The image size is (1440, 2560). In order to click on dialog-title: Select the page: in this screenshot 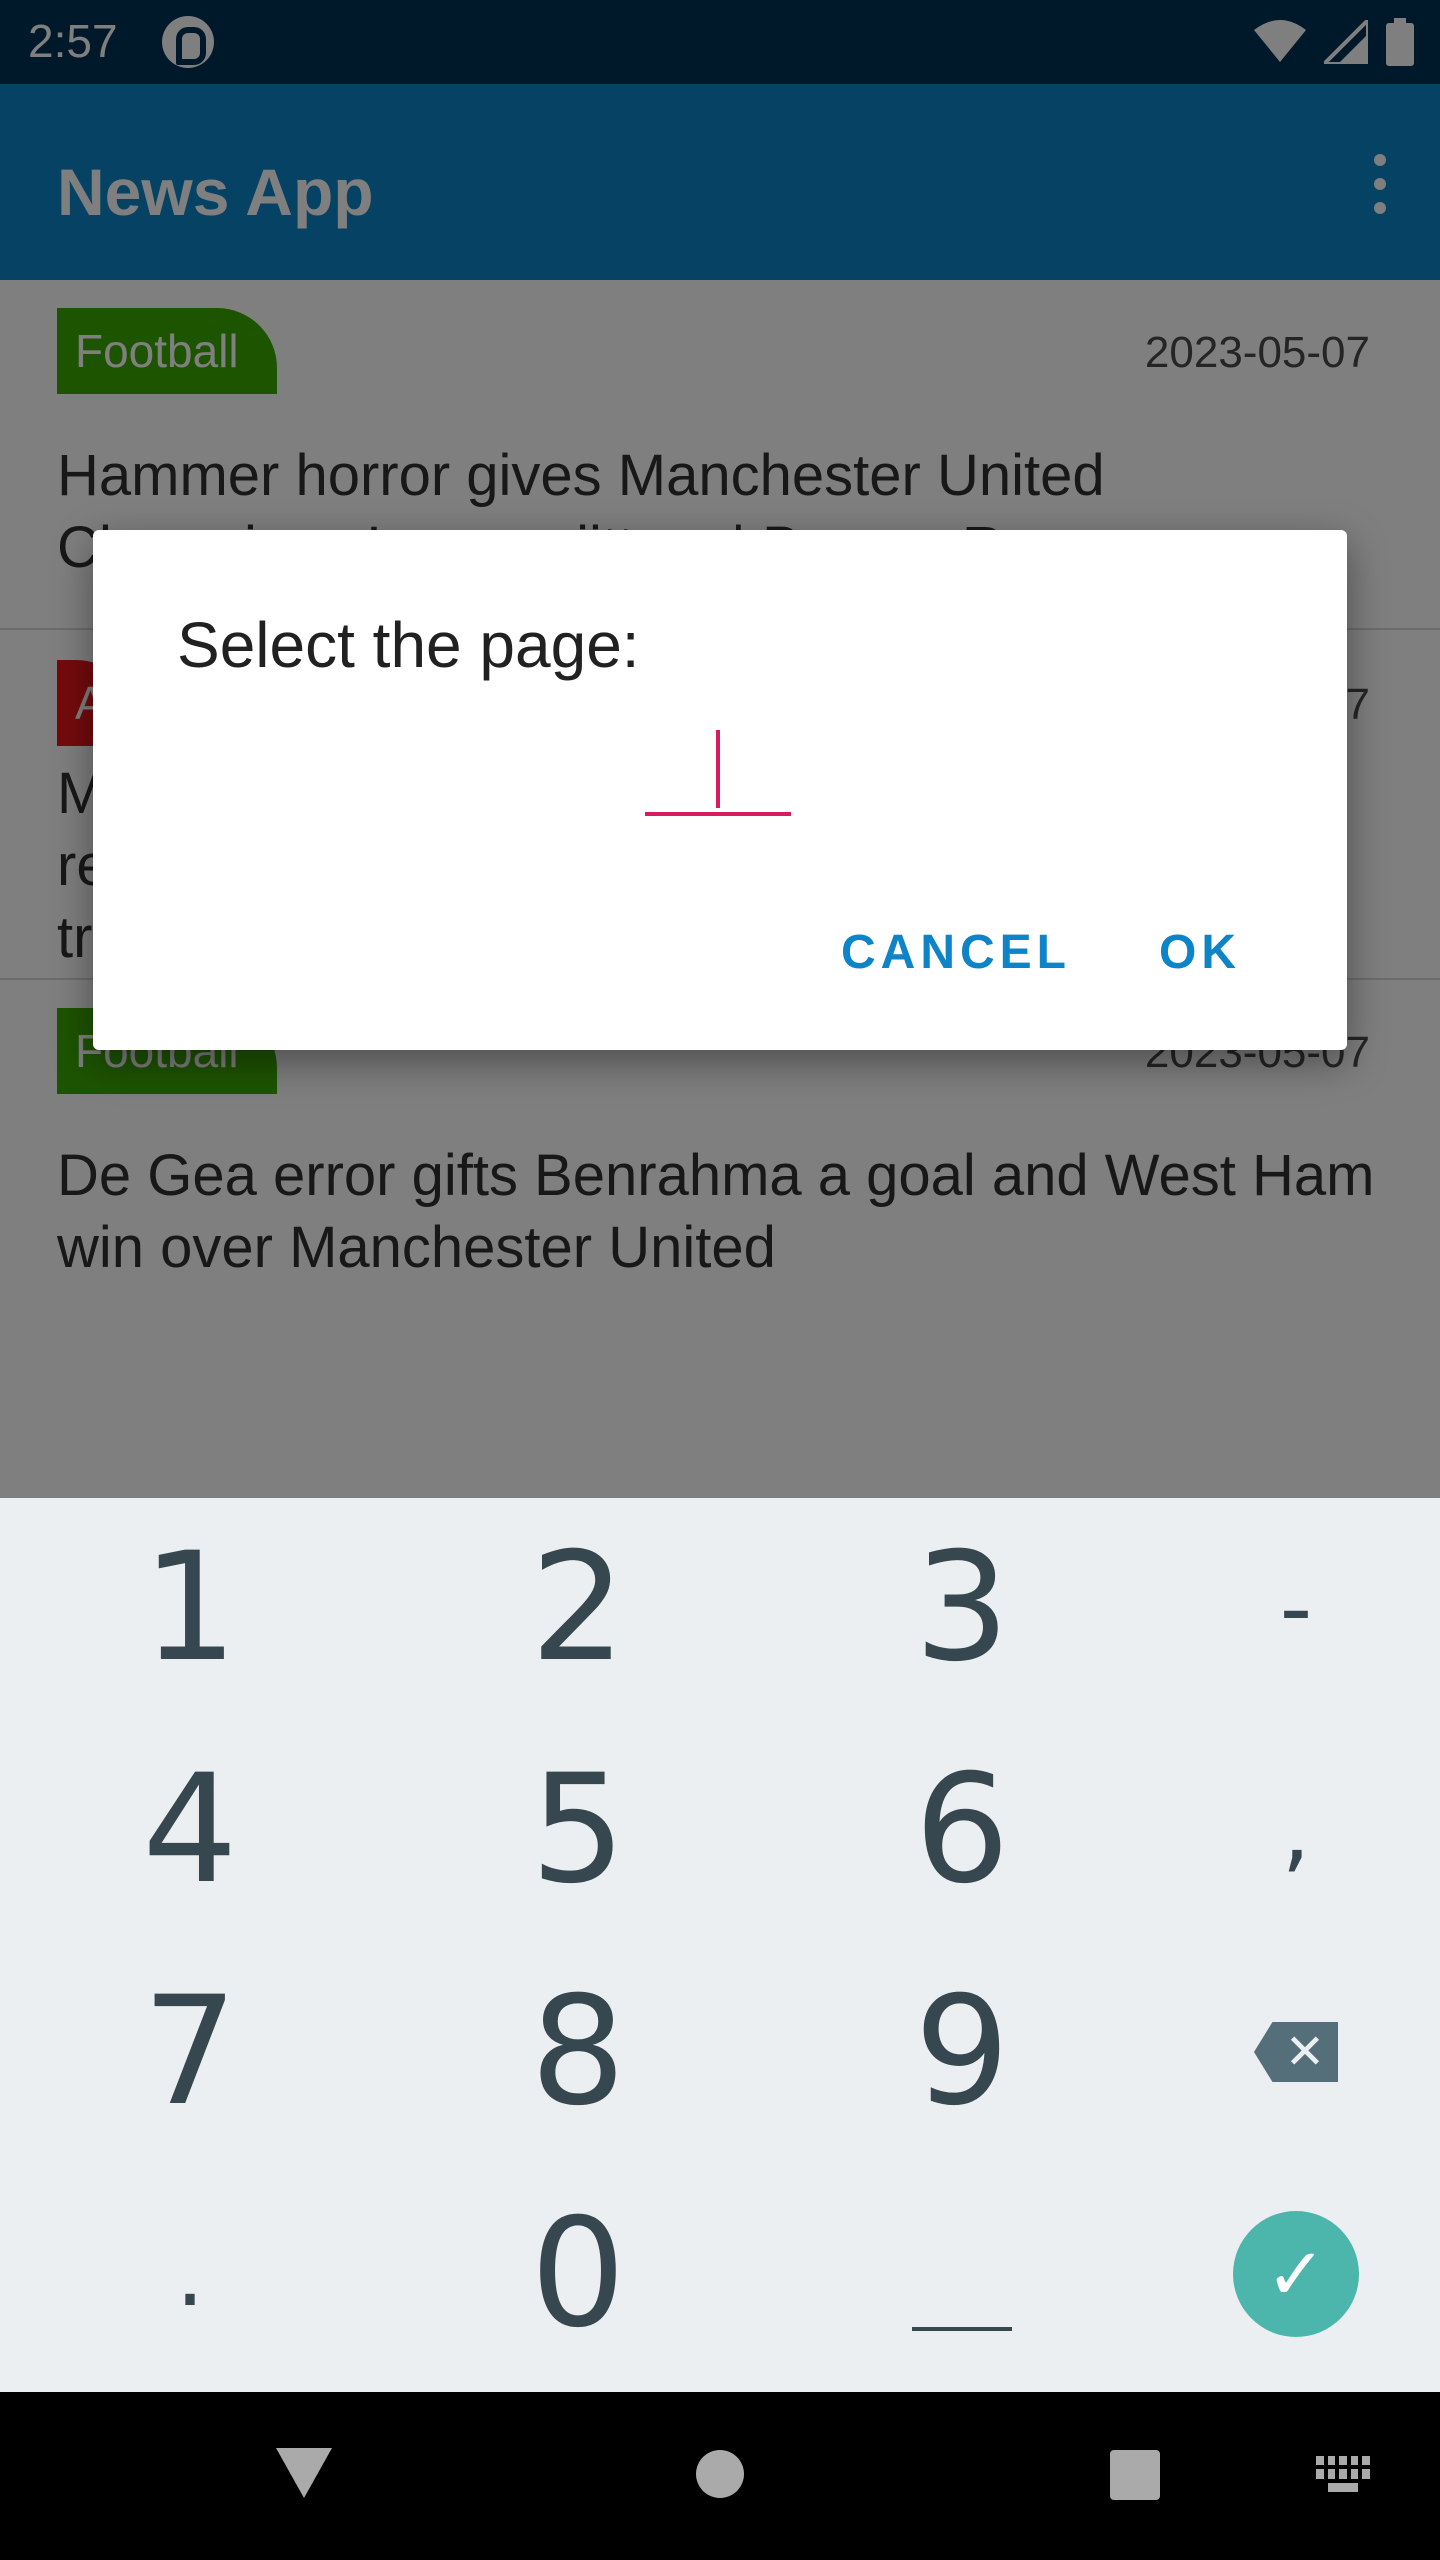, I will do `click(408, 645)`.